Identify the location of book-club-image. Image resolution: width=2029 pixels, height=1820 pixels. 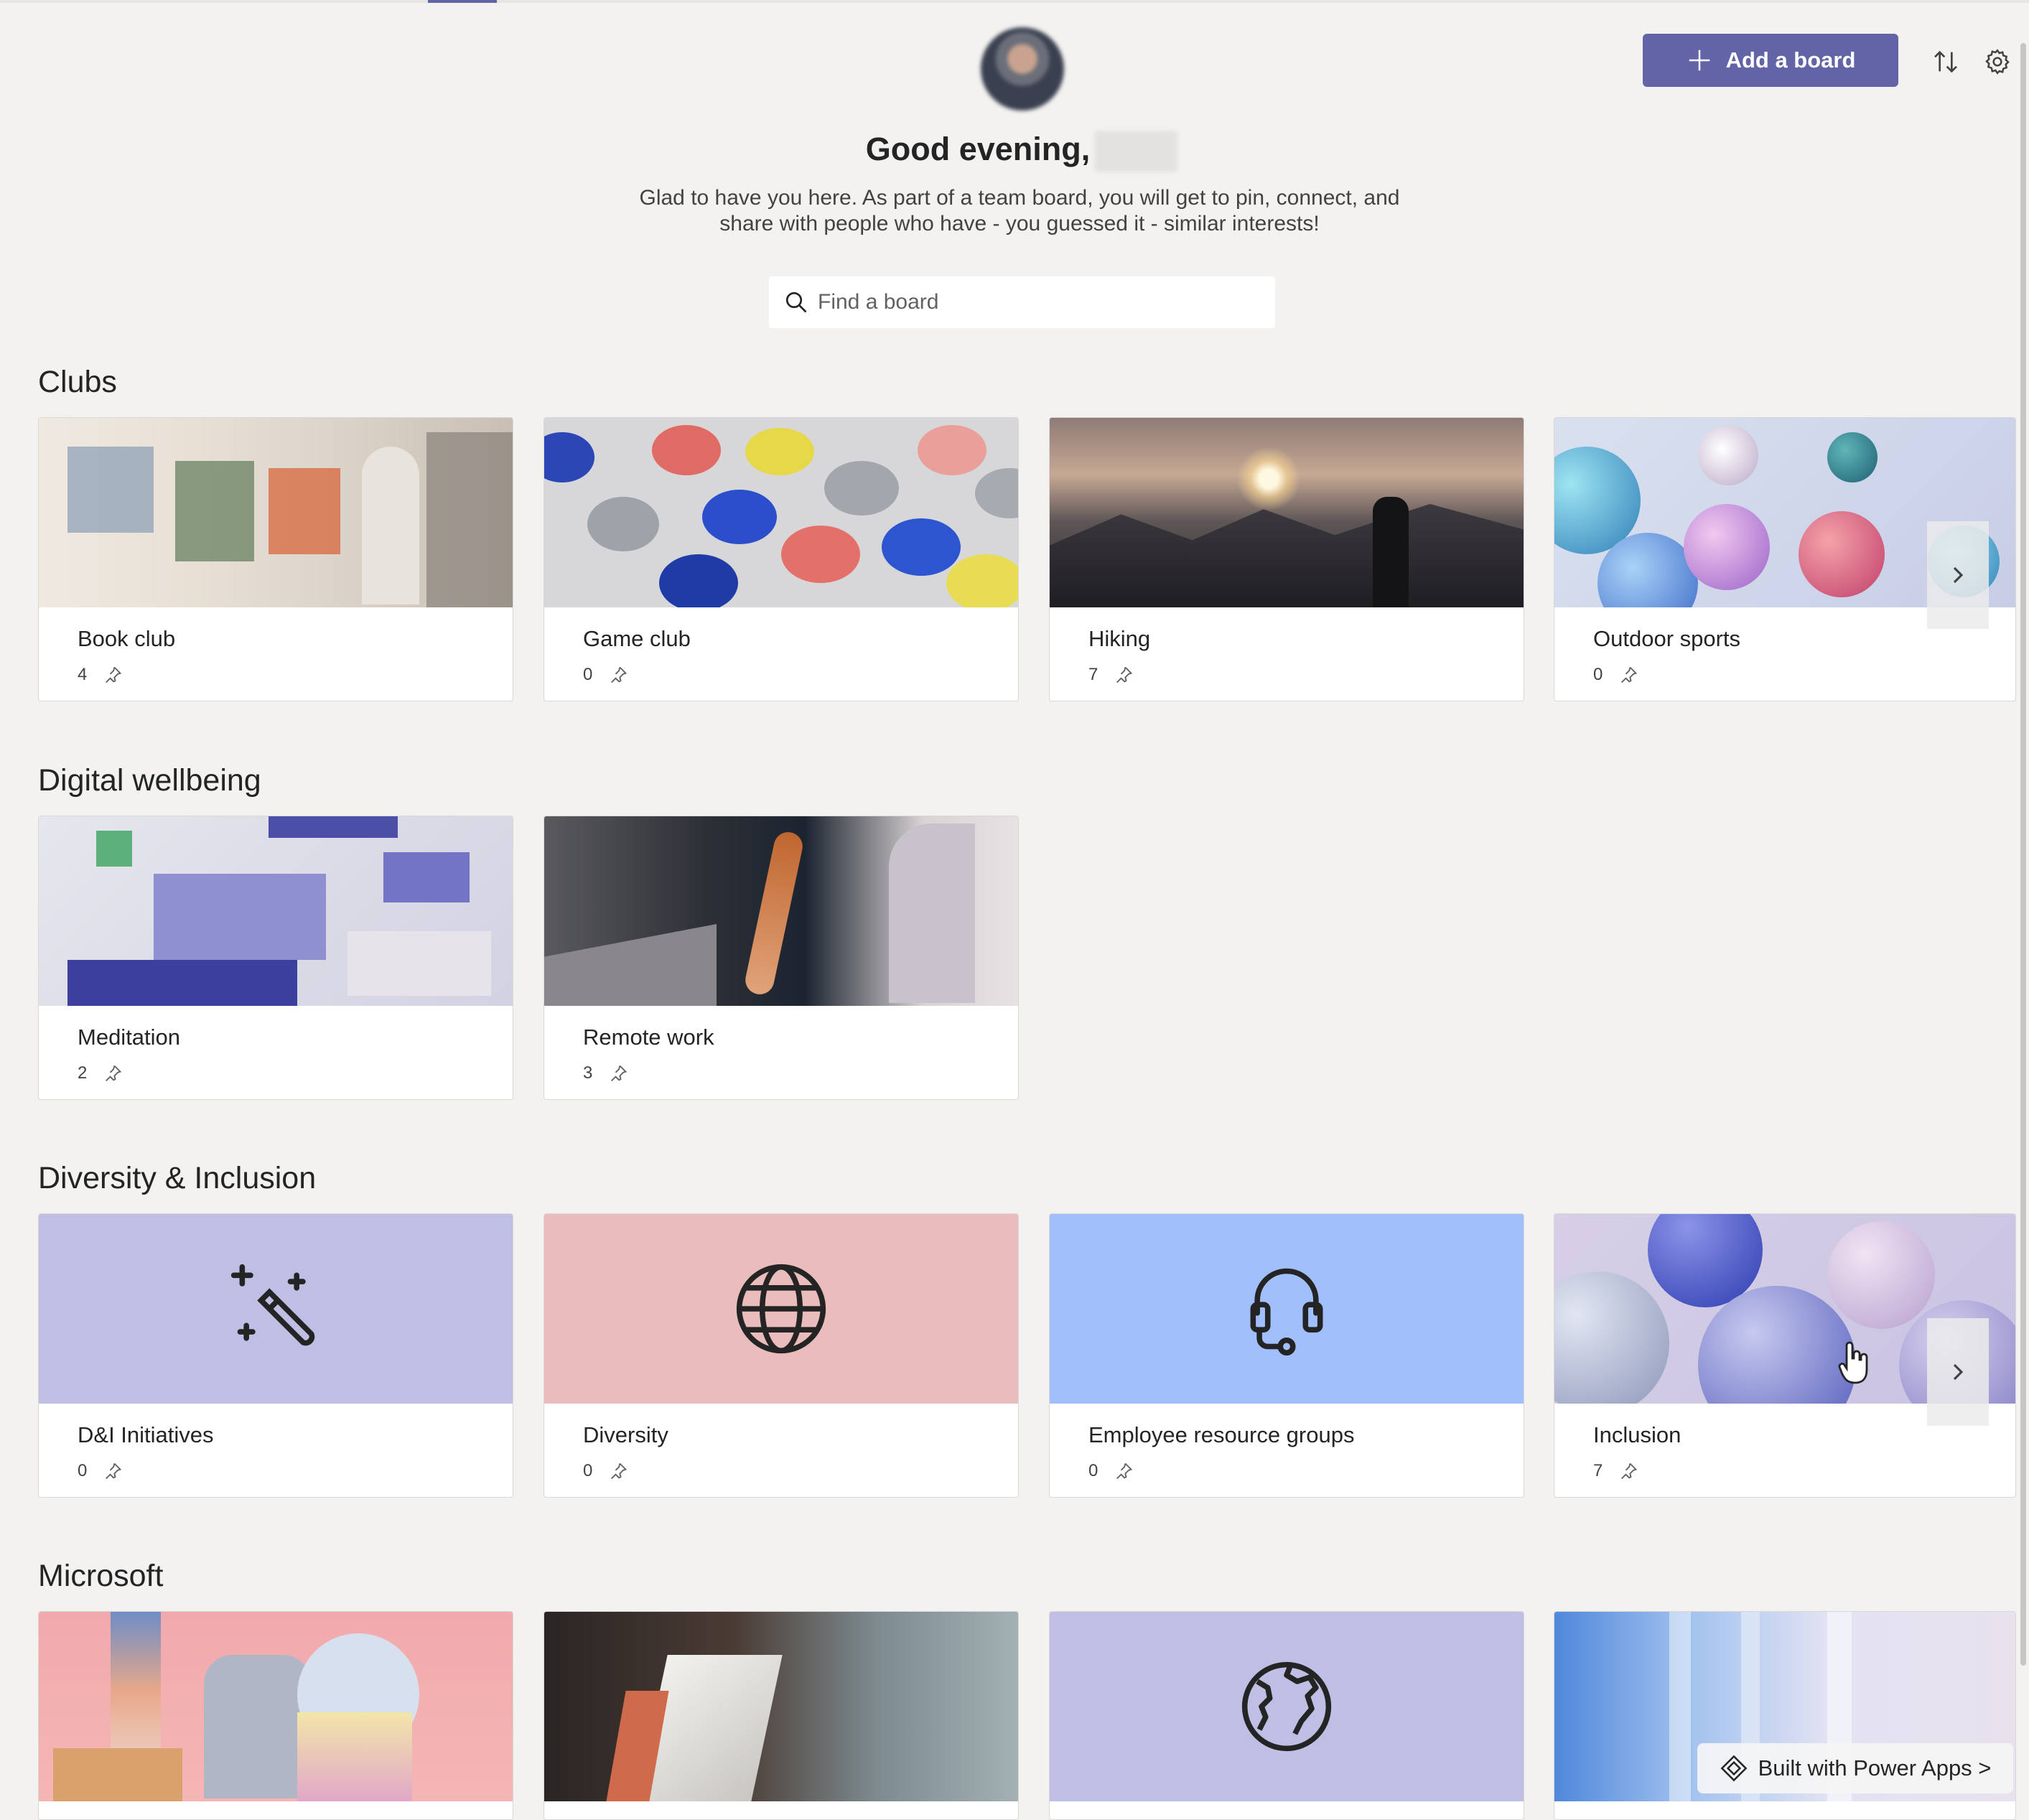
(276, 512).